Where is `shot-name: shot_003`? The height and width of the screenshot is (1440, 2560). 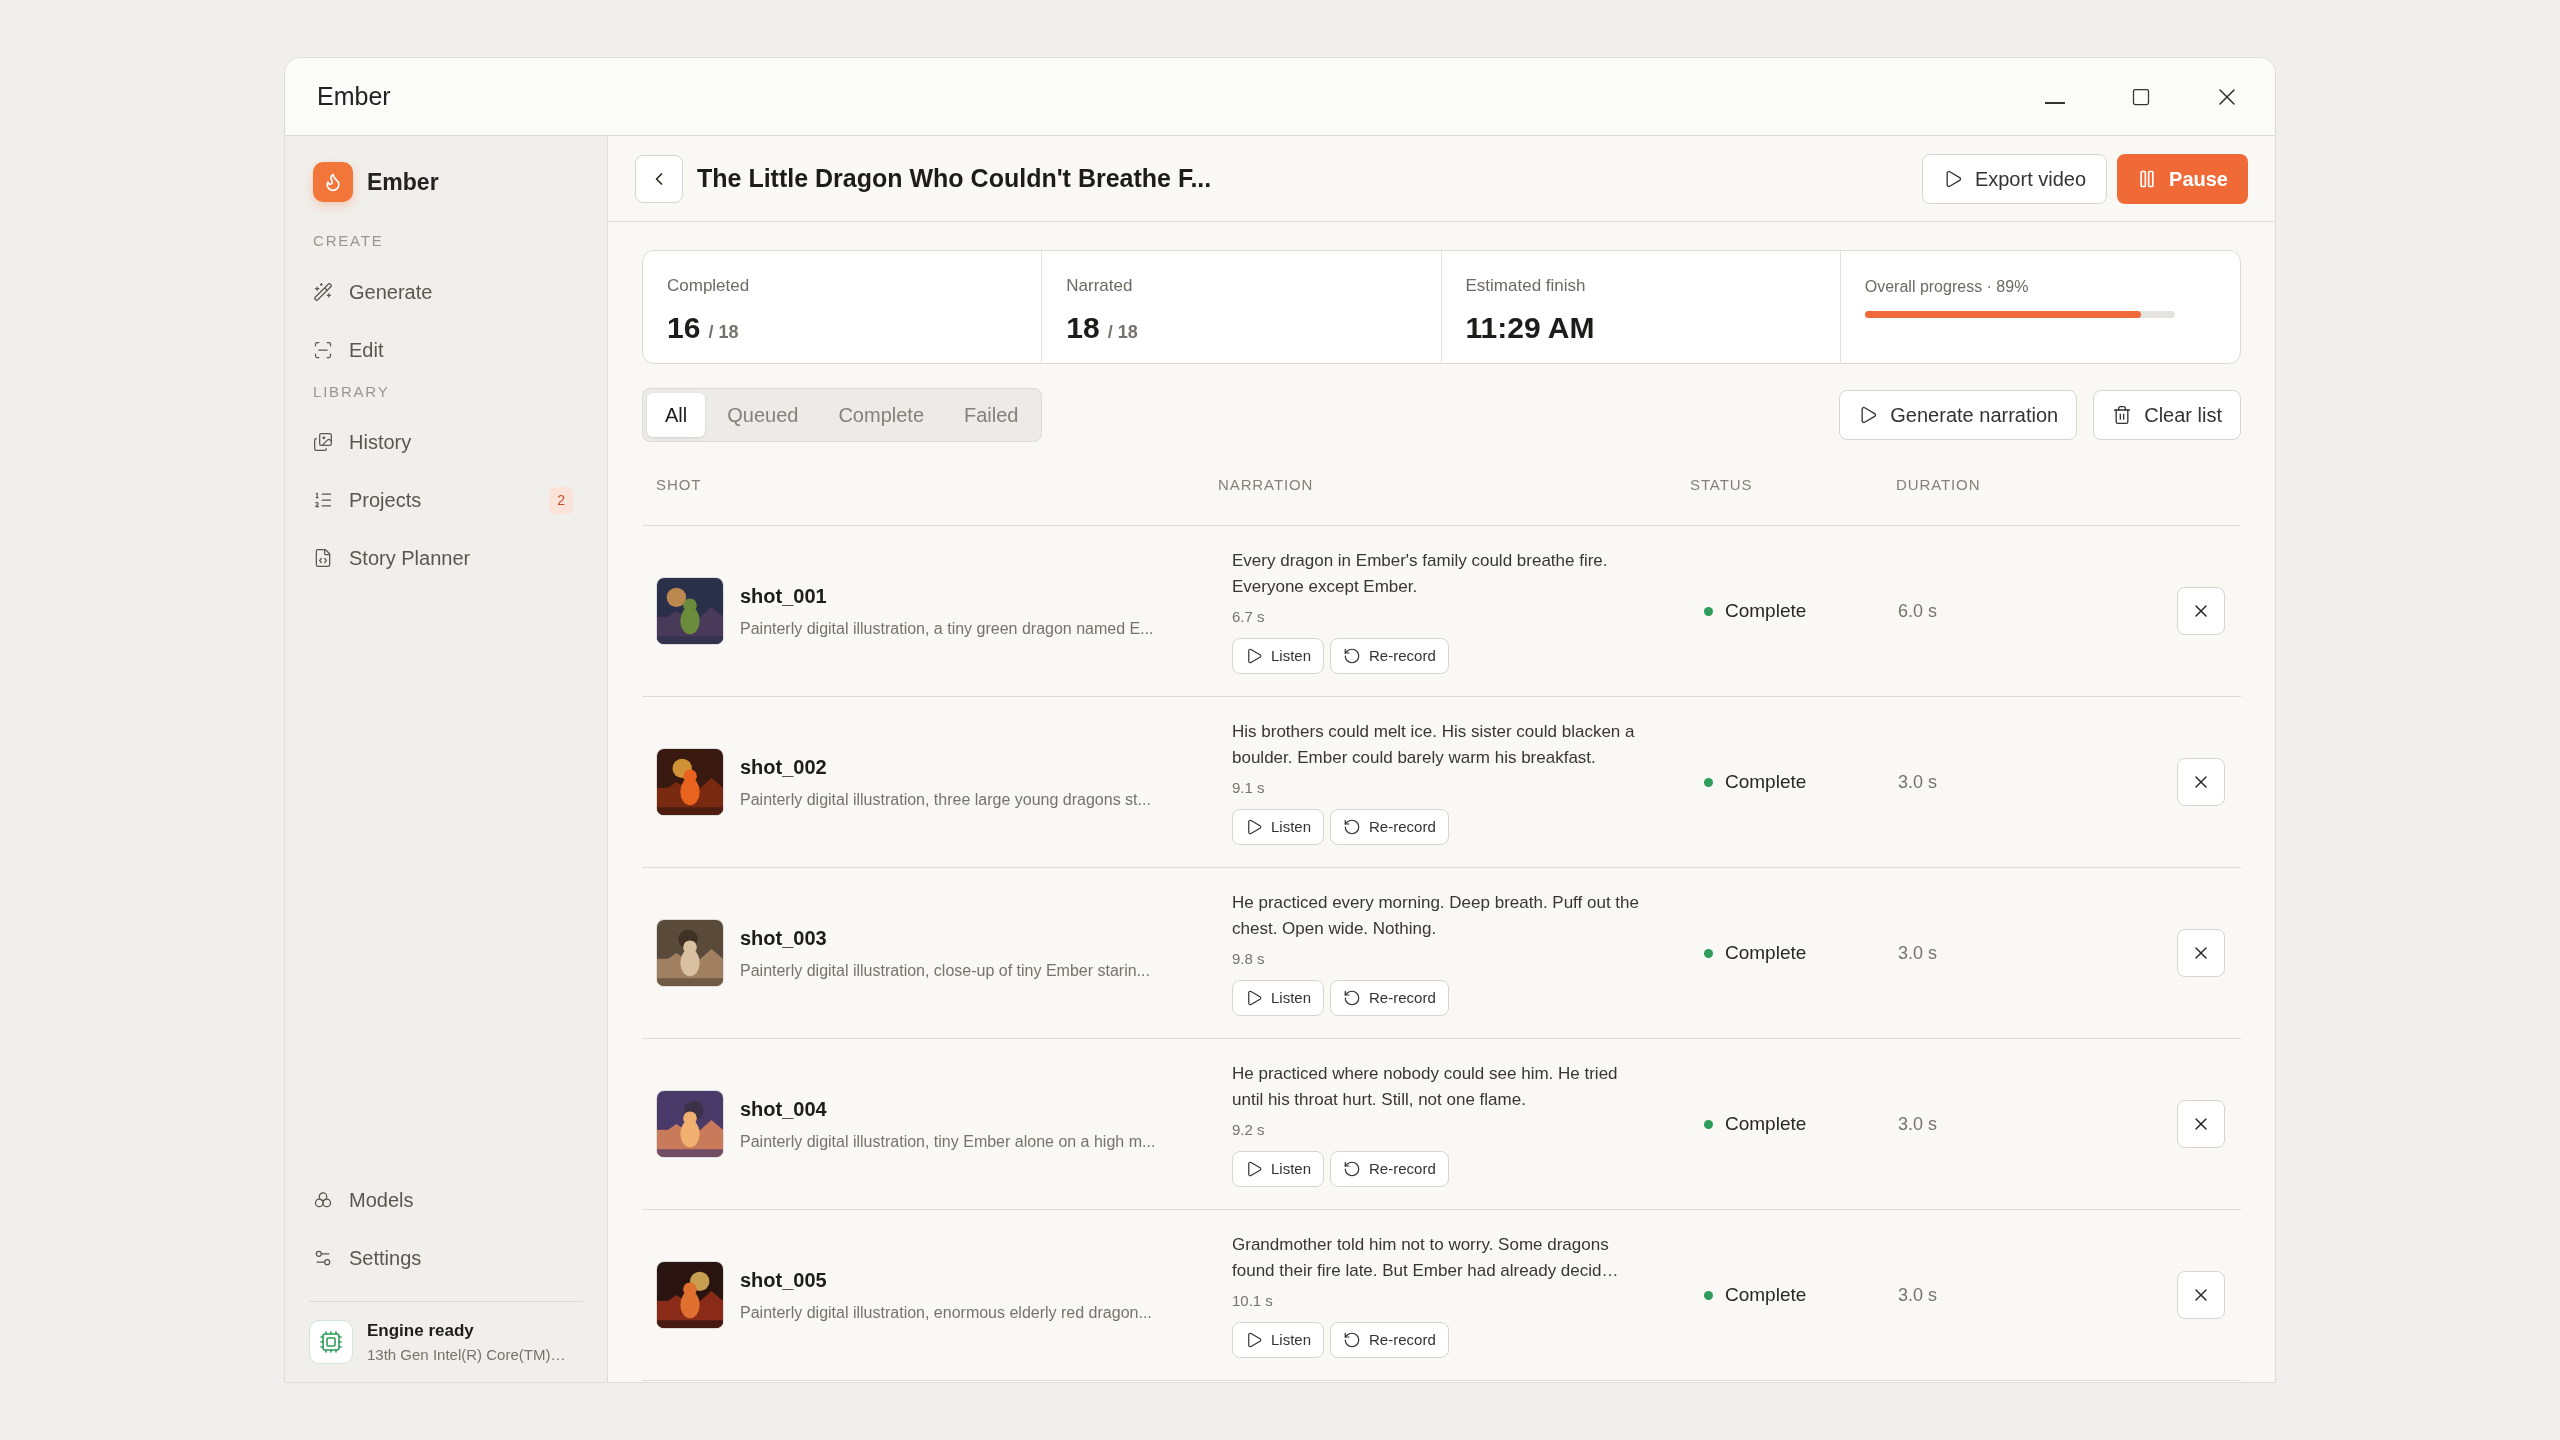
shot-name: shot_003 is located at coordinates (784, 938).